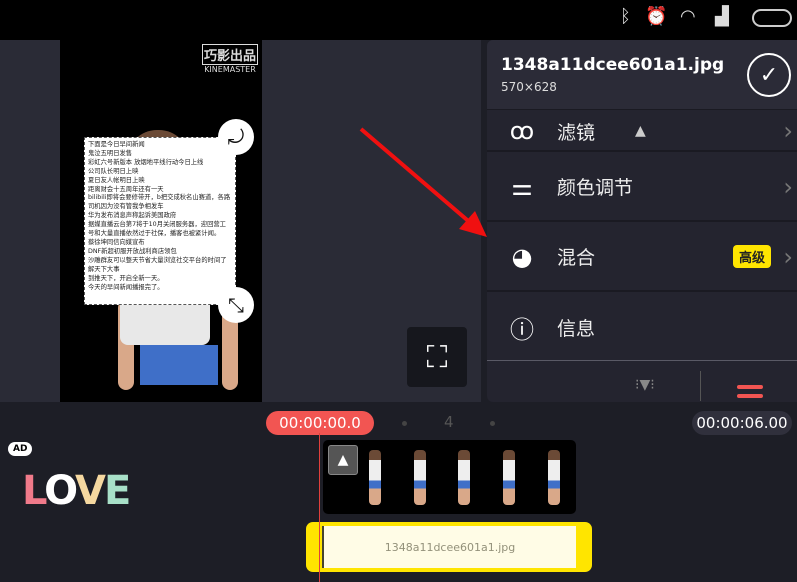 This screenshot has width=797, height=582. What do you see at coordinates (423, 182) in the screenshot?
I see `annotation-arrow-icon` at bounding box center [423, 182].